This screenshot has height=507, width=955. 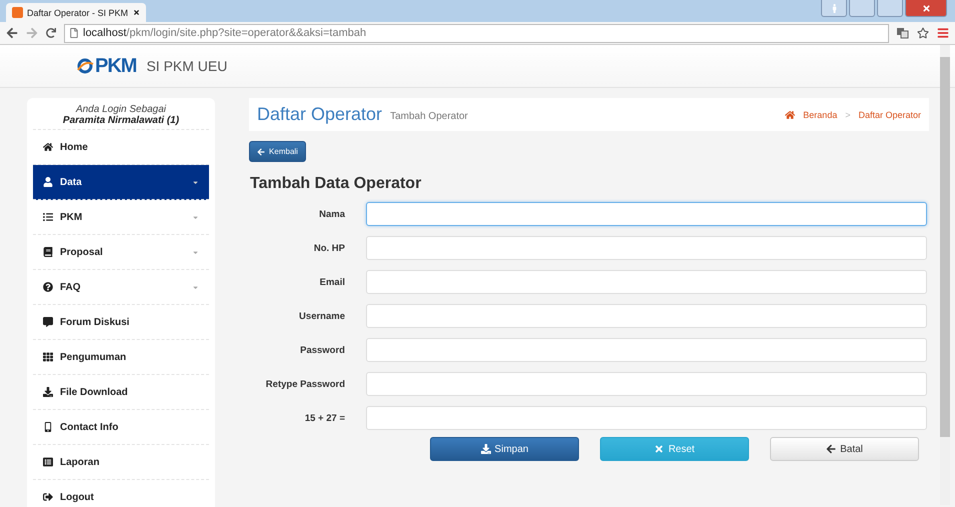 I want to click on field-label: Password, so click(x=322, y=350).